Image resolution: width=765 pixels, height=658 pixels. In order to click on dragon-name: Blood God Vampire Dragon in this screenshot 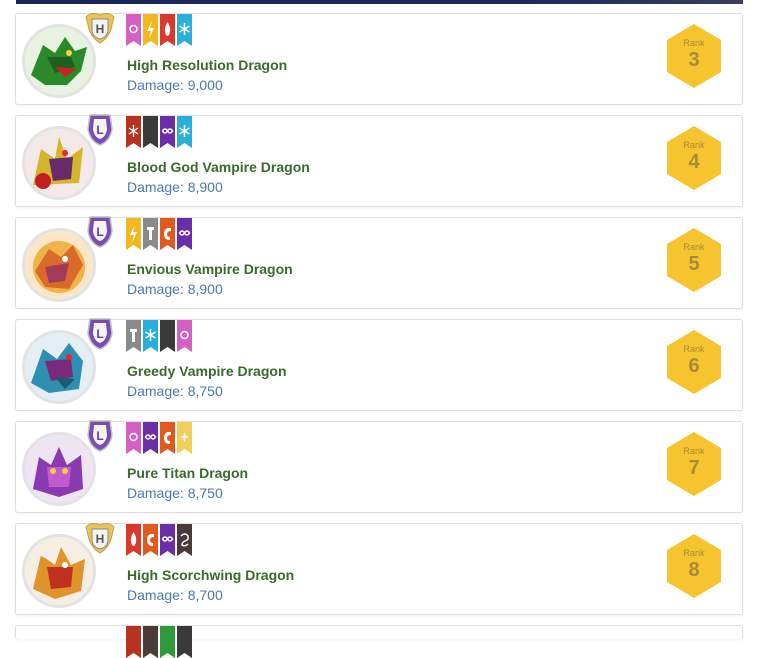, I will do `click(218, 167)`.